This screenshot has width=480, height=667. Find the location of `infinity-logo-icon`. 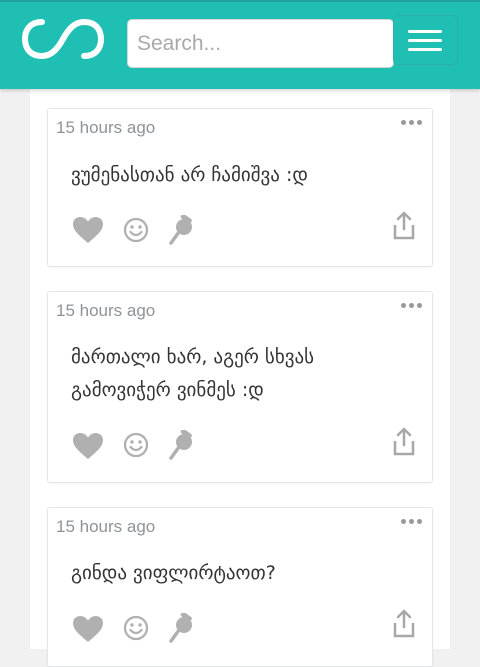

infinity-logo-icon is located at coordinates (63, 39).